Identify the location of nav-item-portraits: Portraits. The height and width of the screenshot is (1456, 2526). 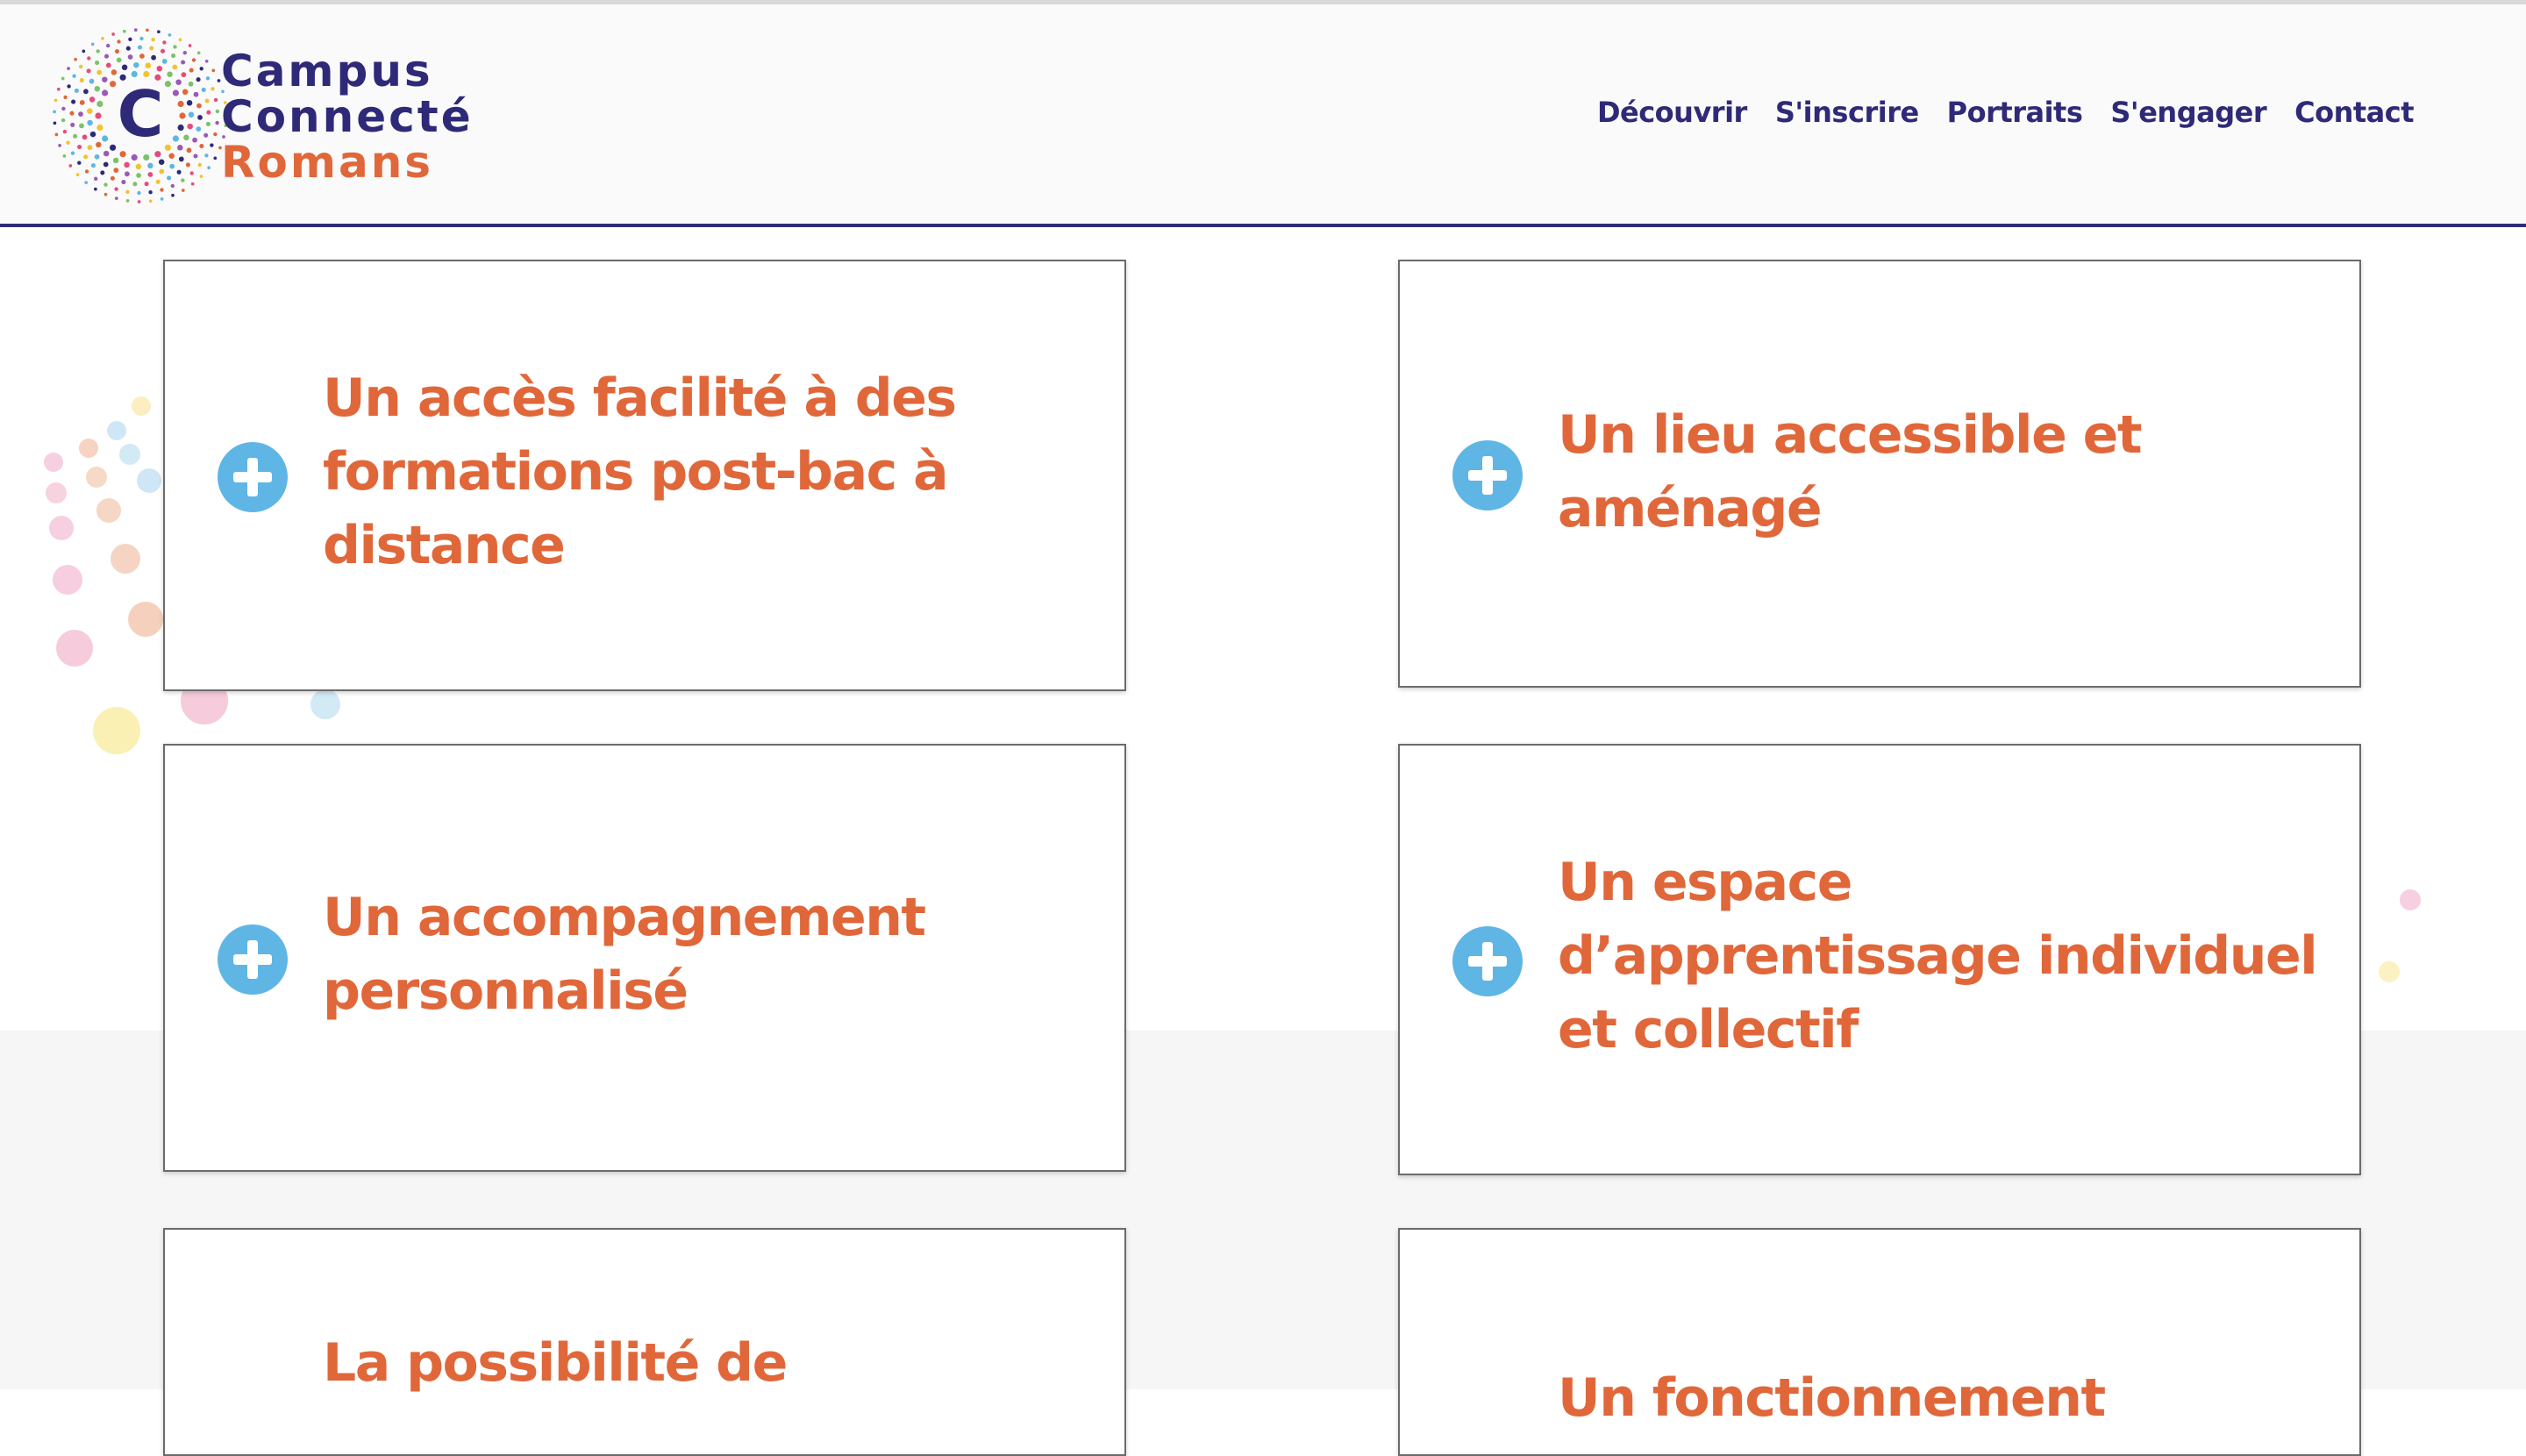
(2015, 112).